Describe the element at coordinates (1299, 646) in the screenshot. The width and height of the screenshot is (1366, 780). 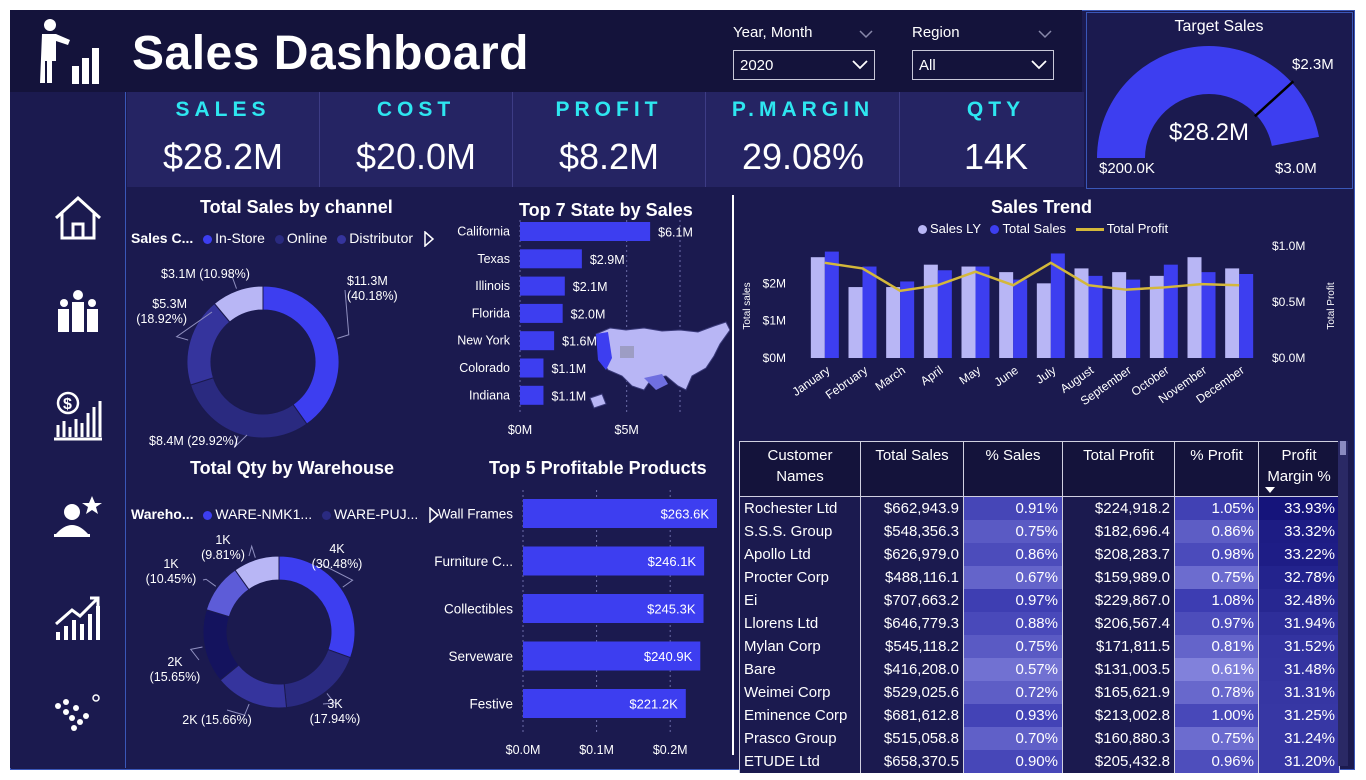
I see `table-cell: 31.52%` at that location.